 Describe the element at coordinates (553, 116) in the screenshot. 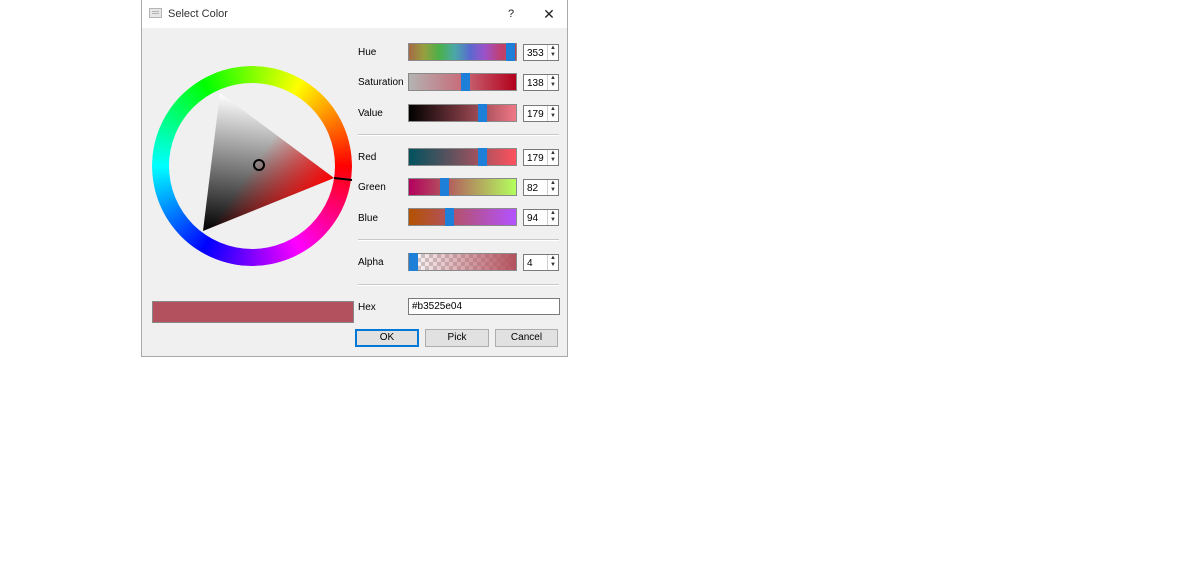

I see `value-decrement-icon: ▼` at that location.